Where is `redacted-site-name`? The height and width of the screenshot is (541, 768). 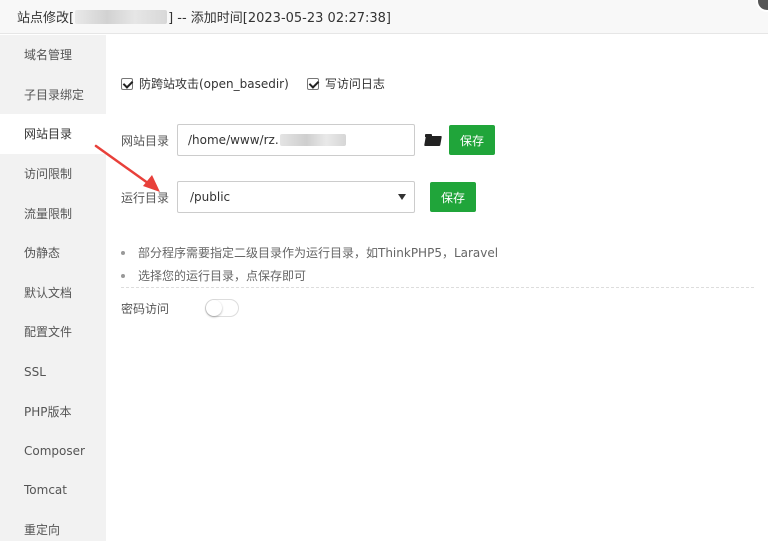
redacted-site-name is located at coordinates (121, 16).